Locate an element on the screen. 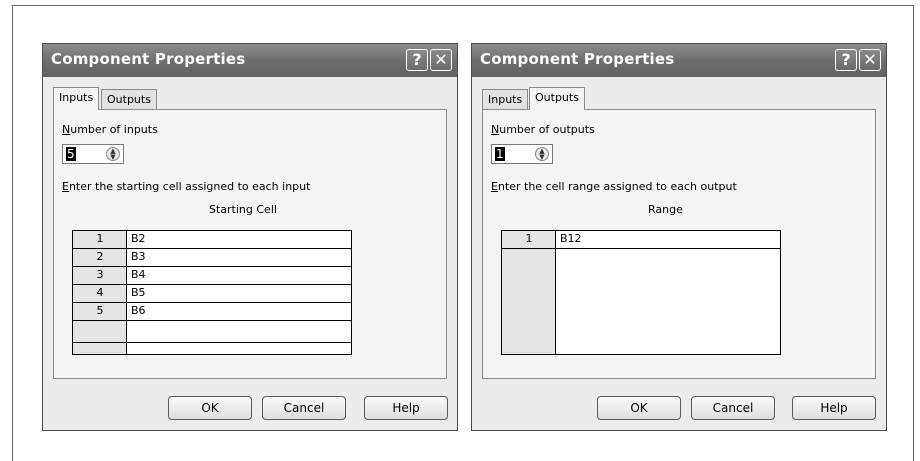 Image resolution: width=920 pixels, height=461 pixels. row-header-column is located at coordinates (529, 292).